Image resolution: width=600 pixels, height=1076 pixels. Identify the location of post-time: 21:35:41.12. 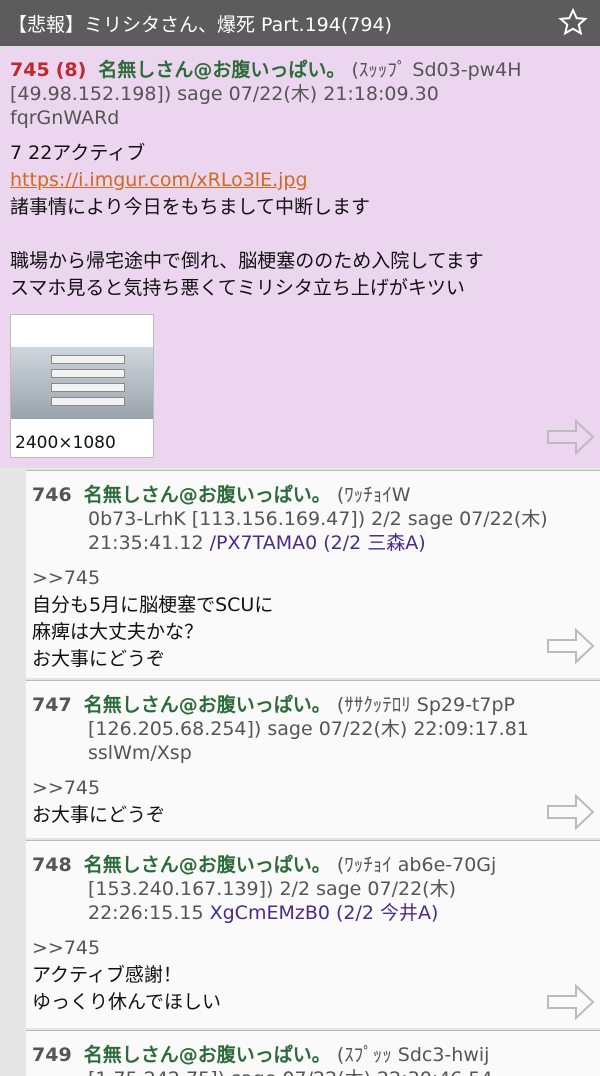
(146, 543).